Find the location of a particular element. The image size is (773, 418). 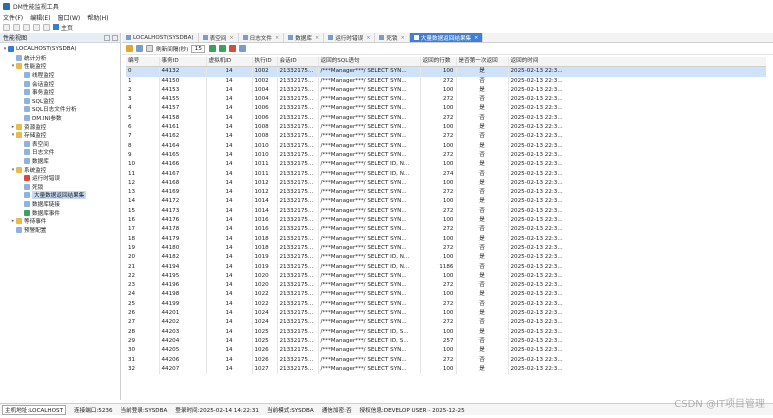

minimize-icon is located at coordinates (115, 37).